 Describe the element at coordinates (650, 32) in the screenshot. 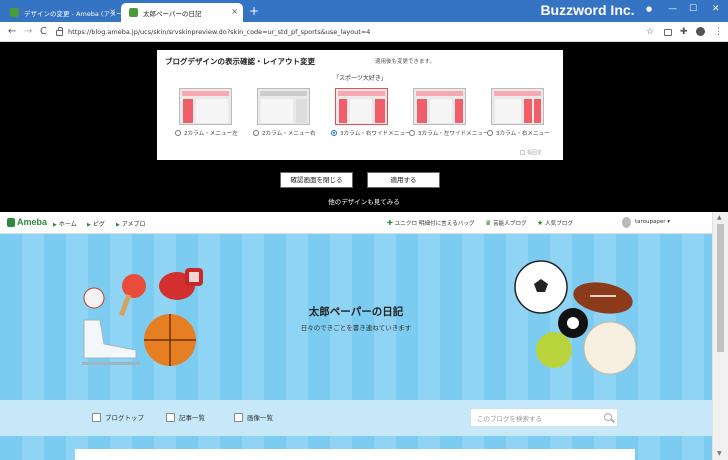

I see `bookmark-star-icon: ☆` at that location.